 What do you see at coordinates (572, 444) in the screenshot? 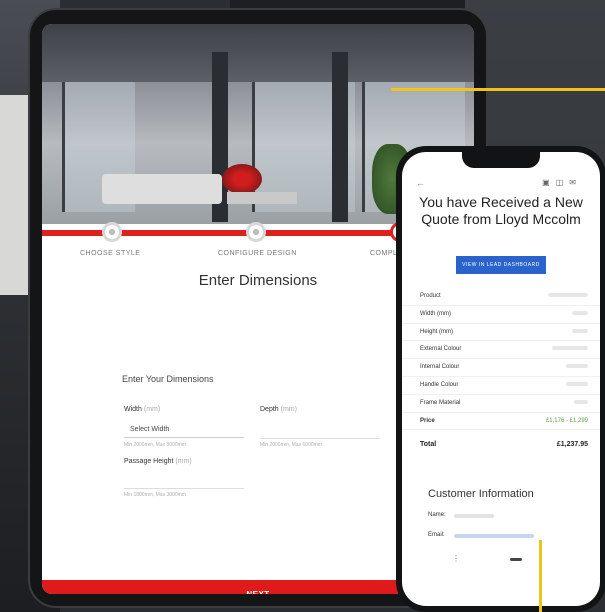
I see `total-value: £1,237.95` at bounding box center [572, 444].